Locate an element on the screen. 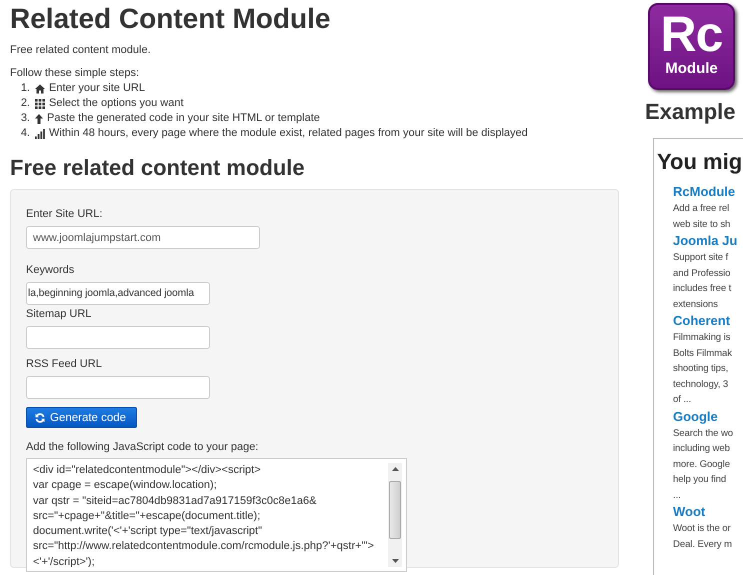 The image size is (743, 575). step-text: Select the options you want is located at coordinates (116, 103).